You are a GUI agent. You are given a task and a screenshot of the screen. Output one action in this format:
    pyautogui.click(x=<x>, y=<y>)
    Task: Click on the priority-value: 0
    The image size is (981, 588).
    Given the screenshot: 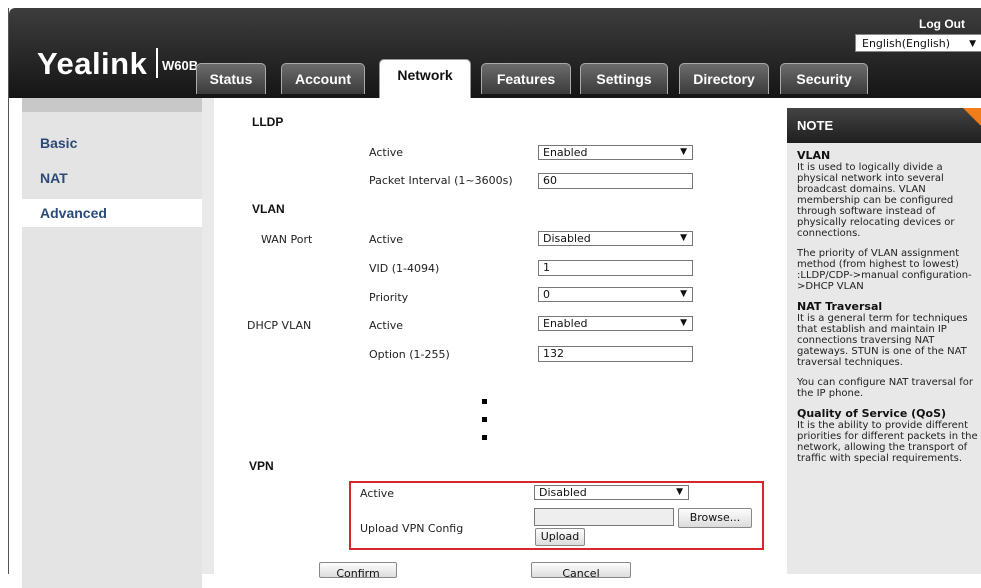 What is the action you would take?
    pyautogui.click(x=546, y=294)
    